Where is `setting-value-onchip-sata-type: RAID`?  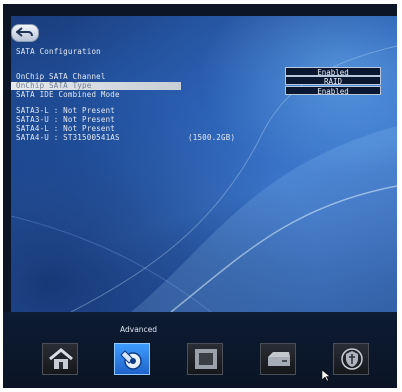 setting-value-onchip-sata-type: RAID is located at coordinates (333, 81).